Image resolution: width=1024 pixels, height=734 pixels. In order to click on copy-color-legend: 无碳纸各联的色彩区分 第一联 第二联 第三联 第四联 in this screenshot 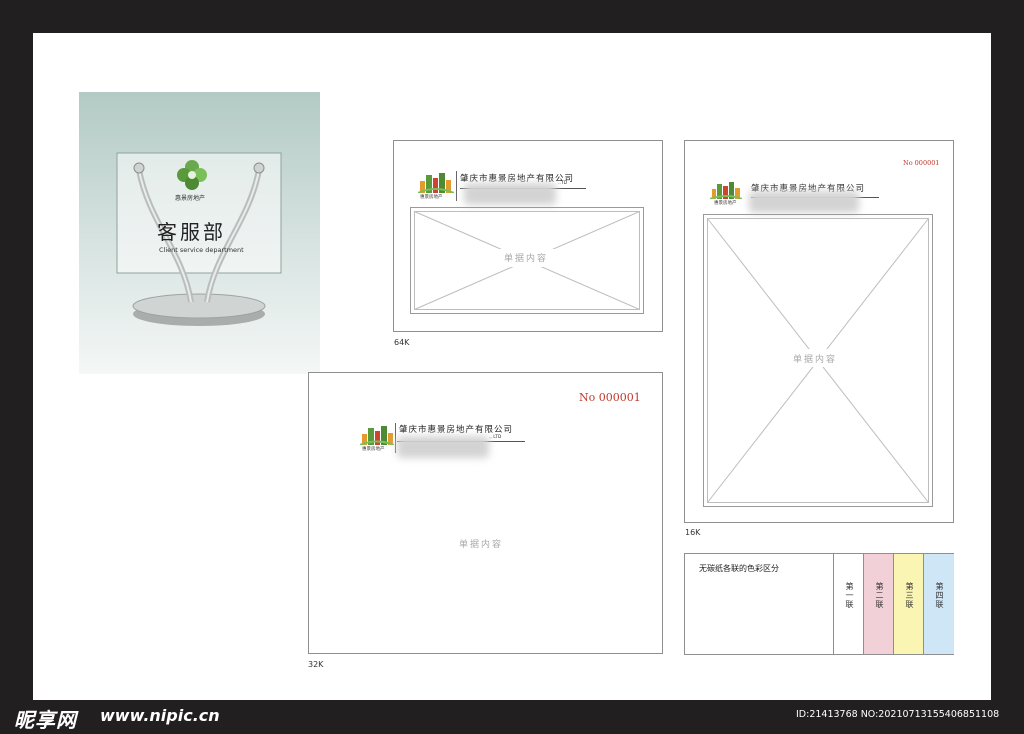, I will do `click(819, 604)`.